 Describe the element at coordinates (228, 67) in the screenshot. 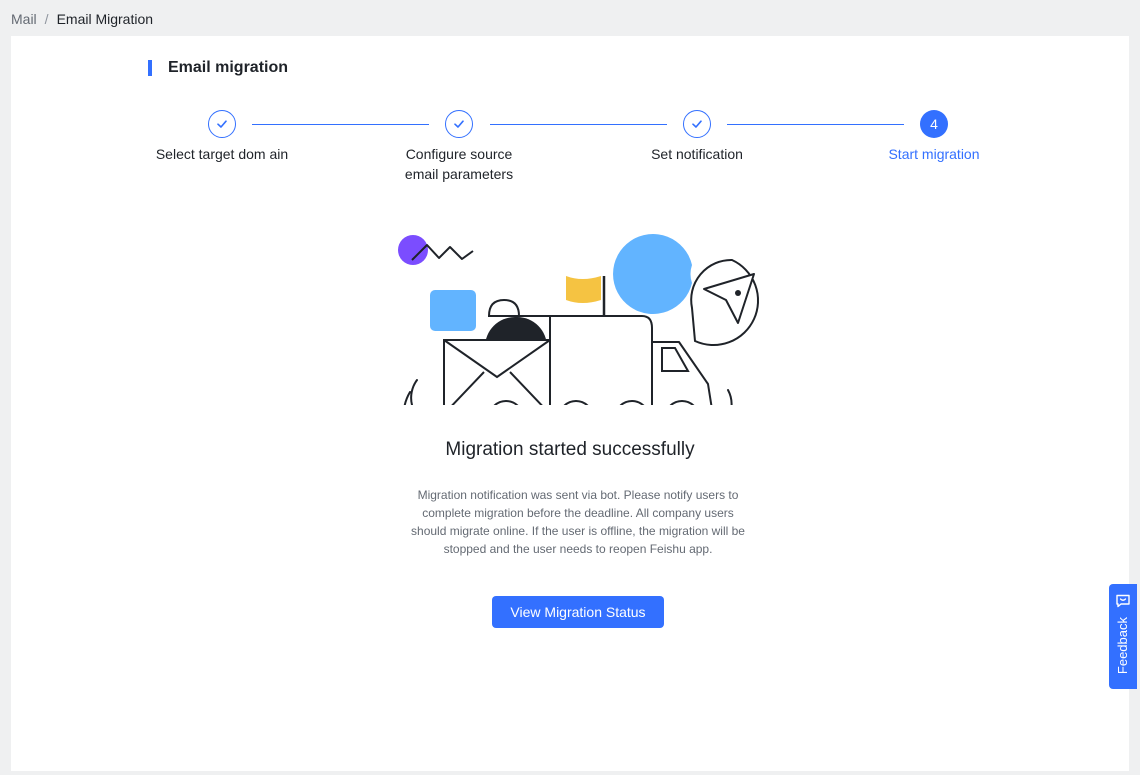

I see `section-title: Email migration` at that location.